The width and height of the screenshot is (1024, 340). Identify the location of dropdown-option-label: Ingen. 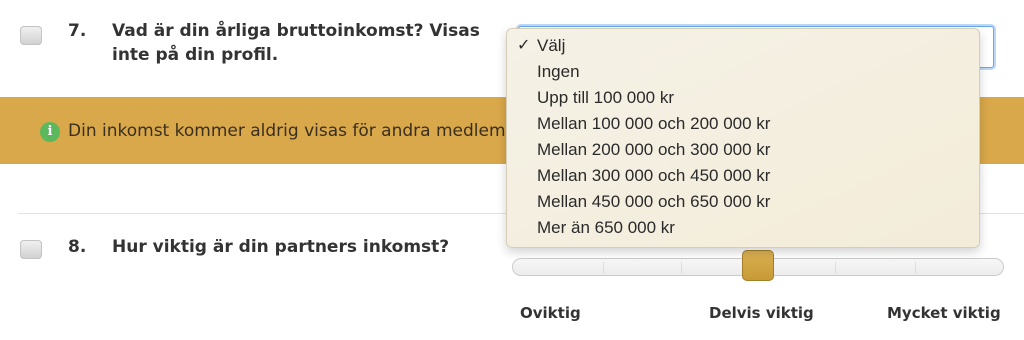
(558, 71).